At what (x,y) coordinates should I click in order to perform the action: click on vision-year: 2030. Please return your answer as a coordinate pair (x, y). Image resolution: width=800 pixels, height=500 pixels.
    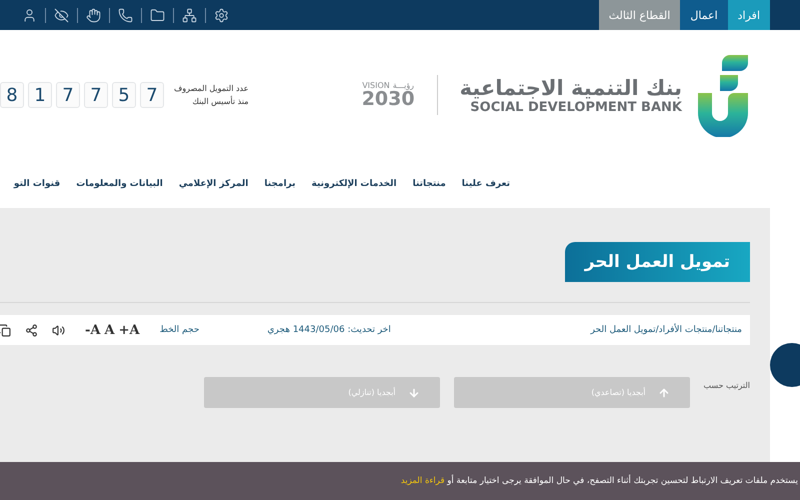
    Looking at the image, I should click on (388, 99).